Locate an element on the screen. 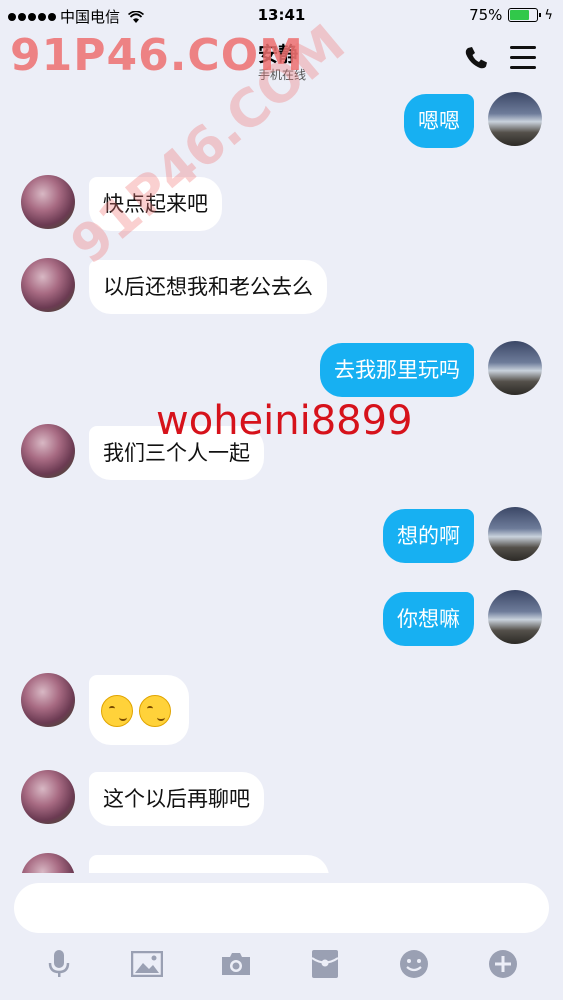 This screenshot has height=1000, width=563. message-row: 去我那里玩吗 is located at coordinates (281, 371).